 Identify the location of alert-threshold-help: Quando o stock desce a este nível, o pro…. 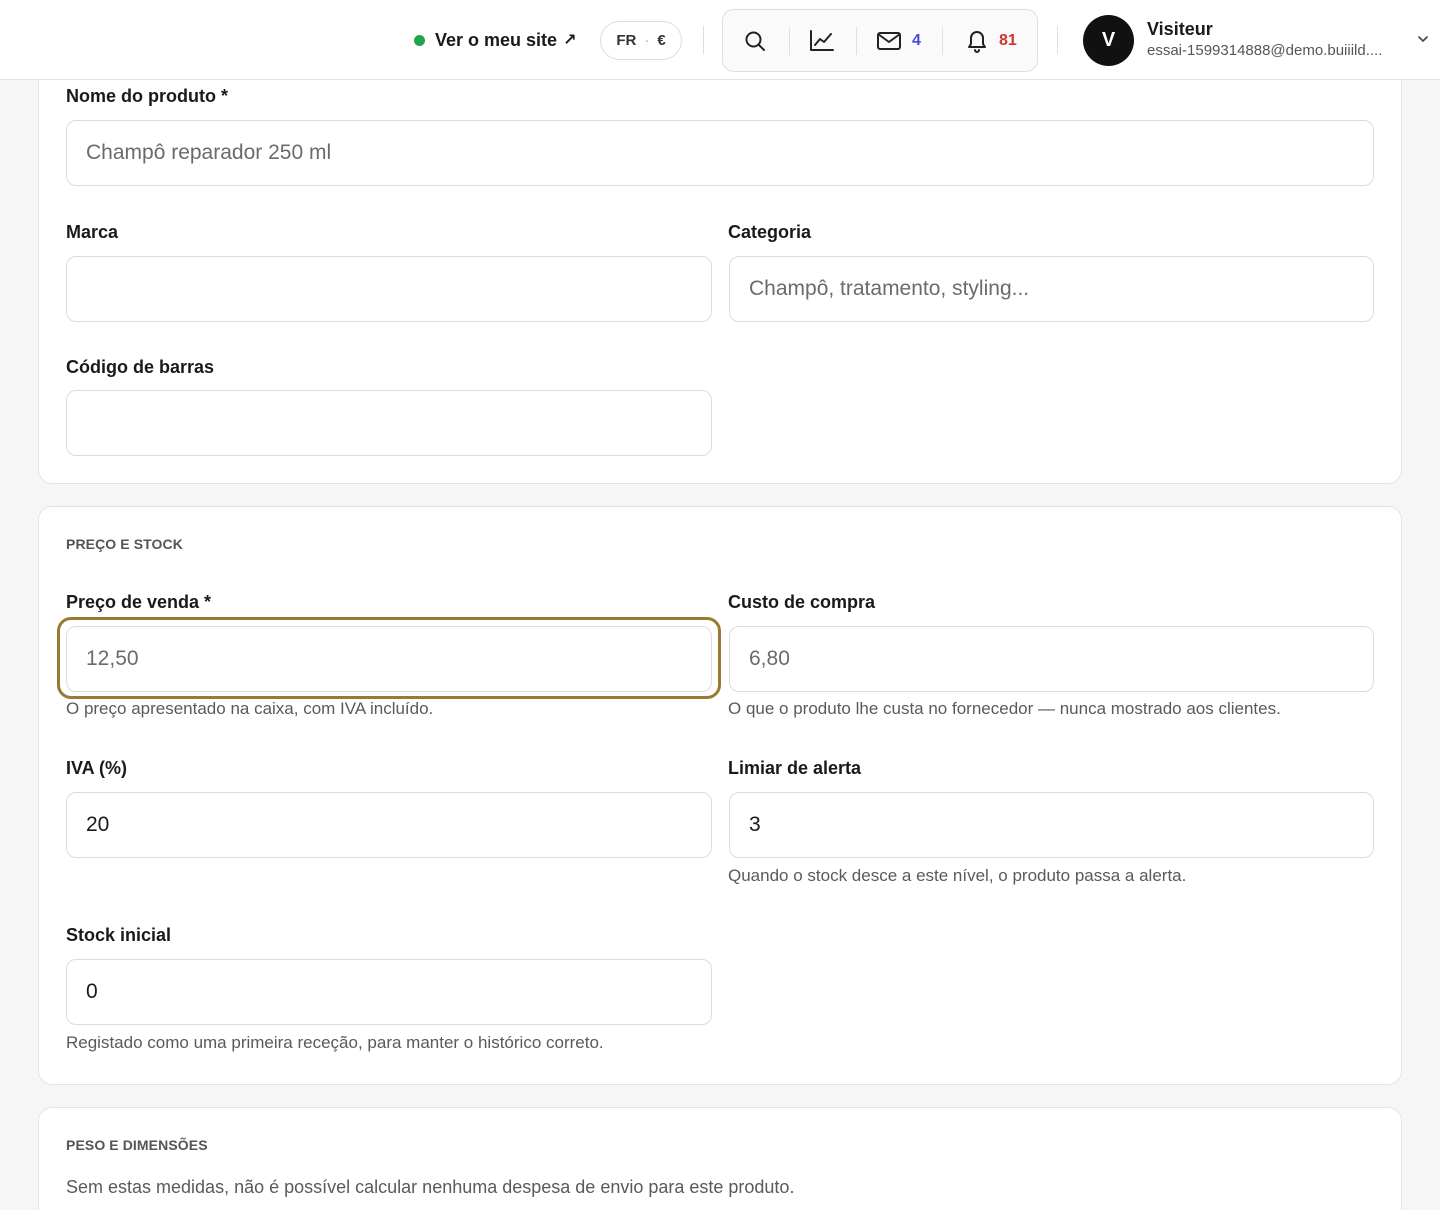
(957, 875).